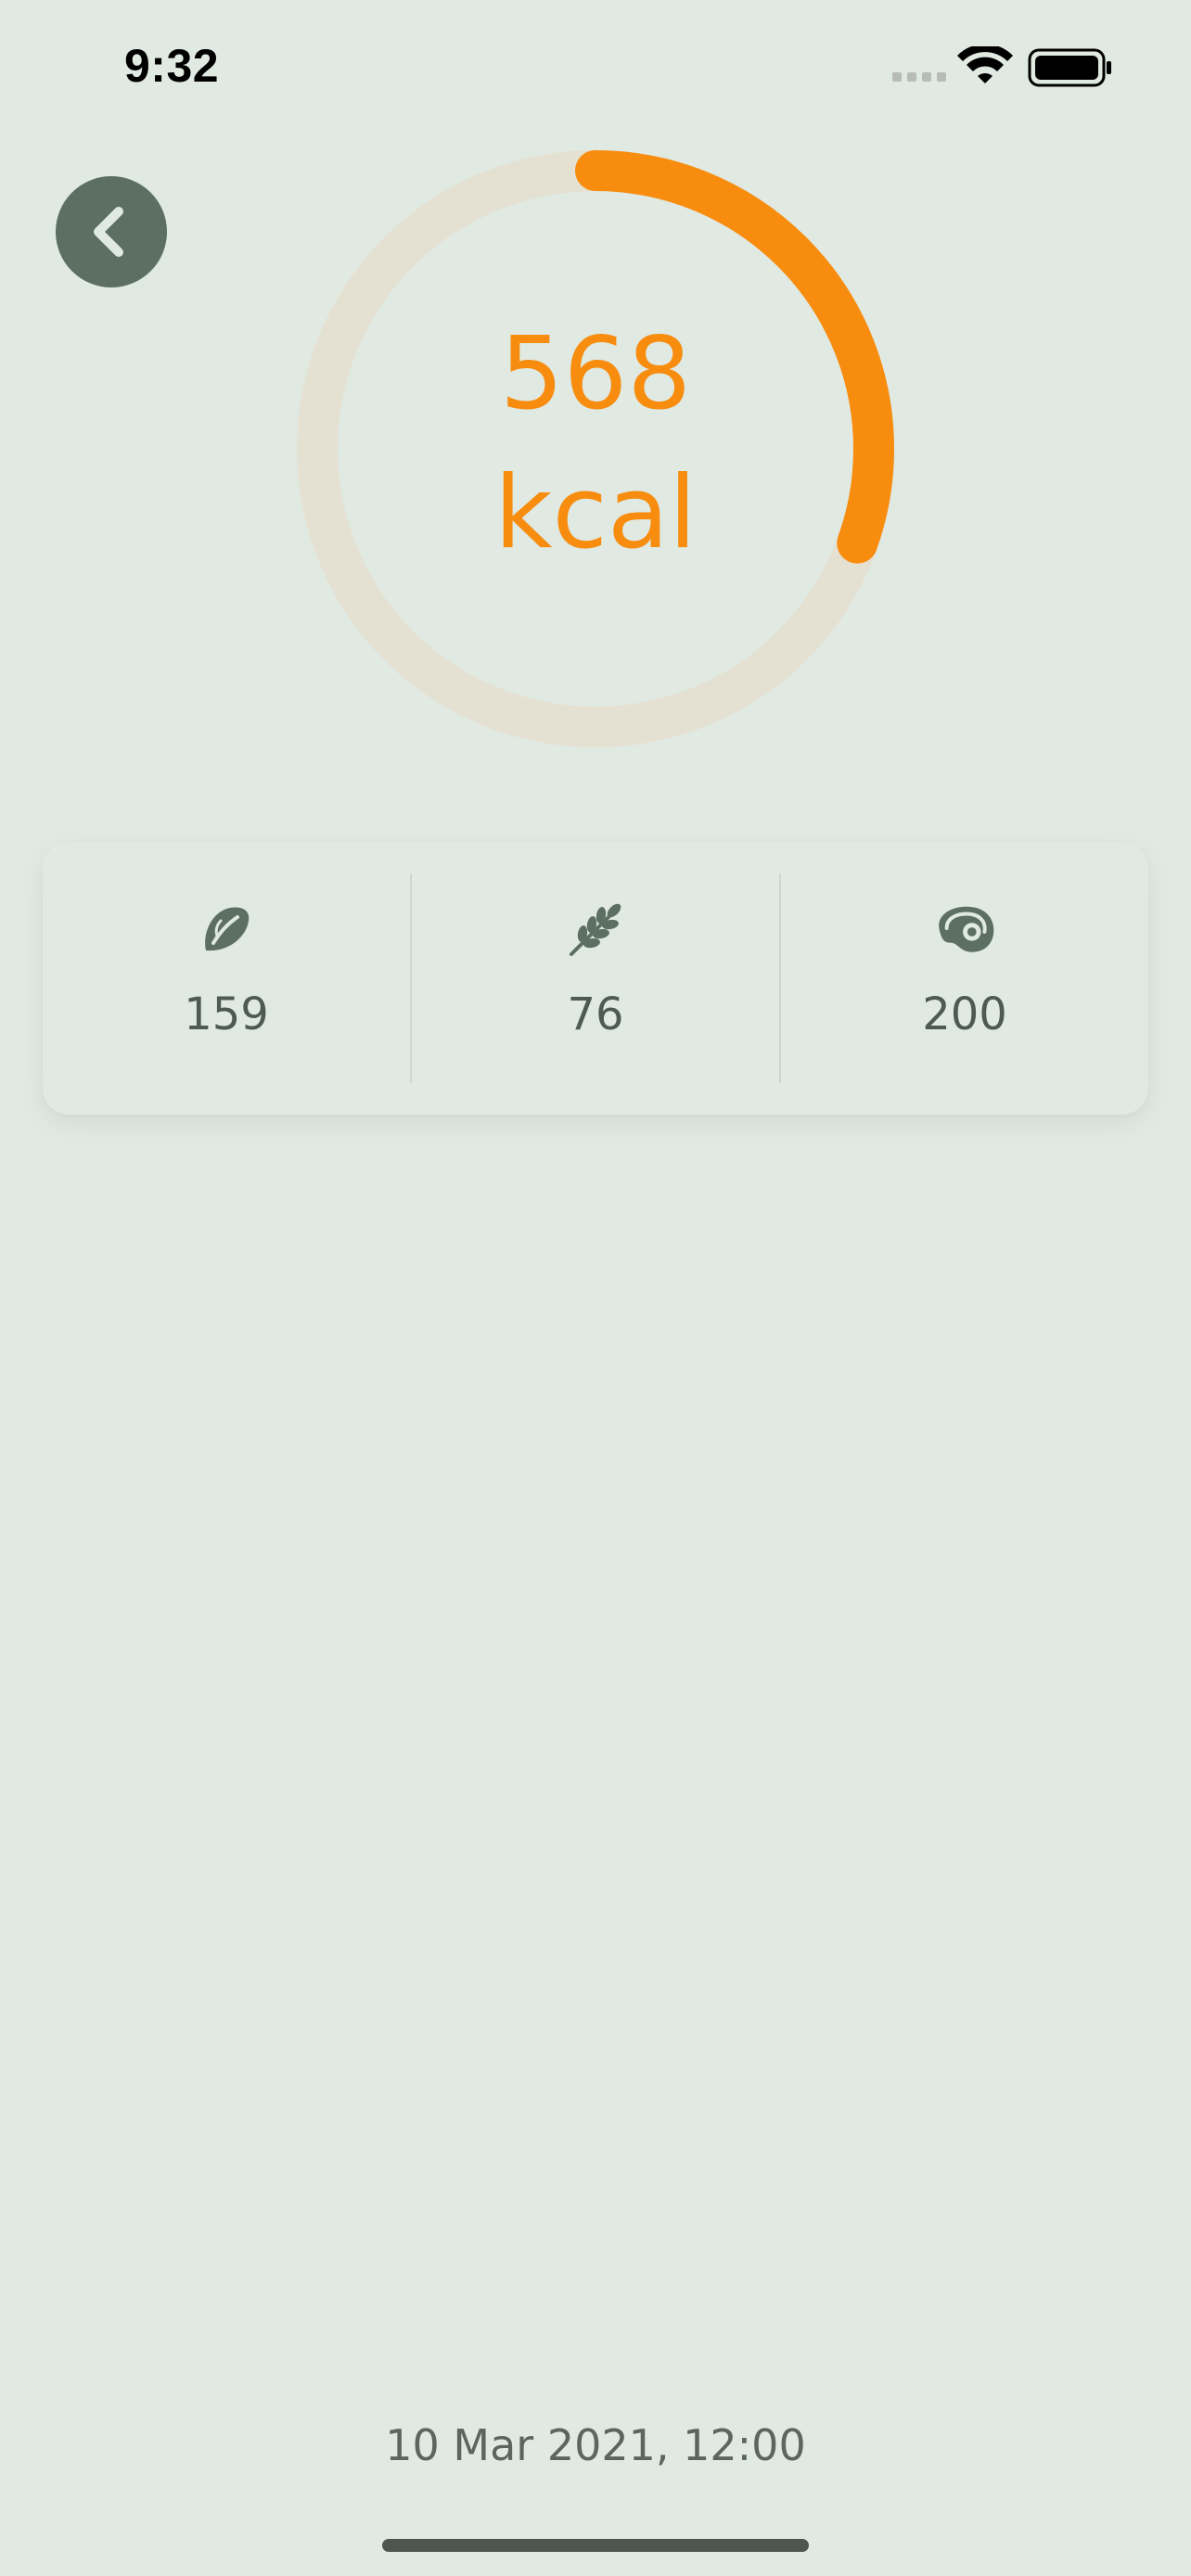  I want to click on wheat-icon, so click(595, 930).